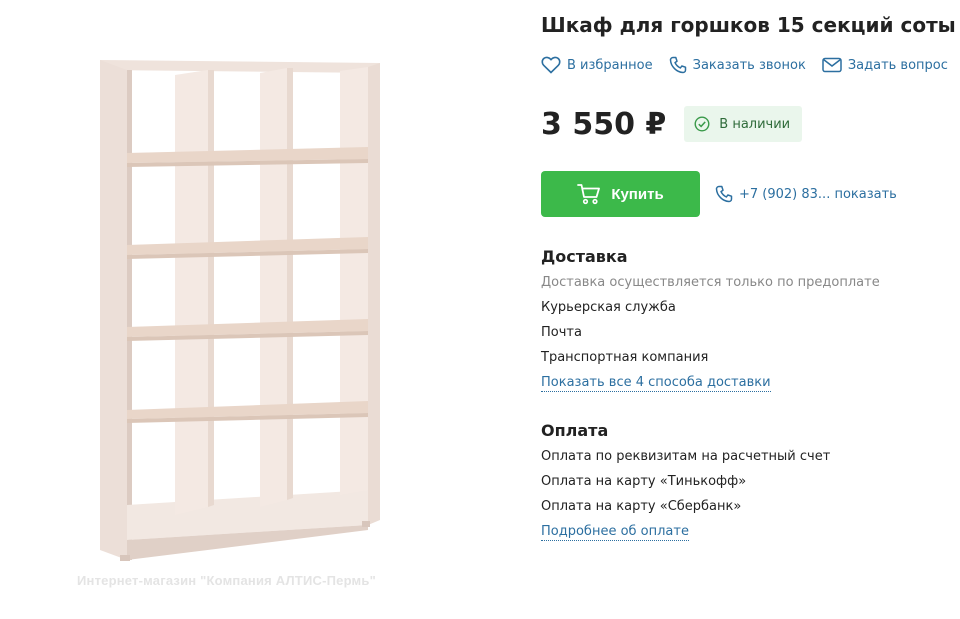 The image size is (960, 619). What do you see at coordinates (686, 456) in the screenshot?
I see `payment-method: Оплата по реквизитам на расчетный счет` at bounding box center [686, 456].